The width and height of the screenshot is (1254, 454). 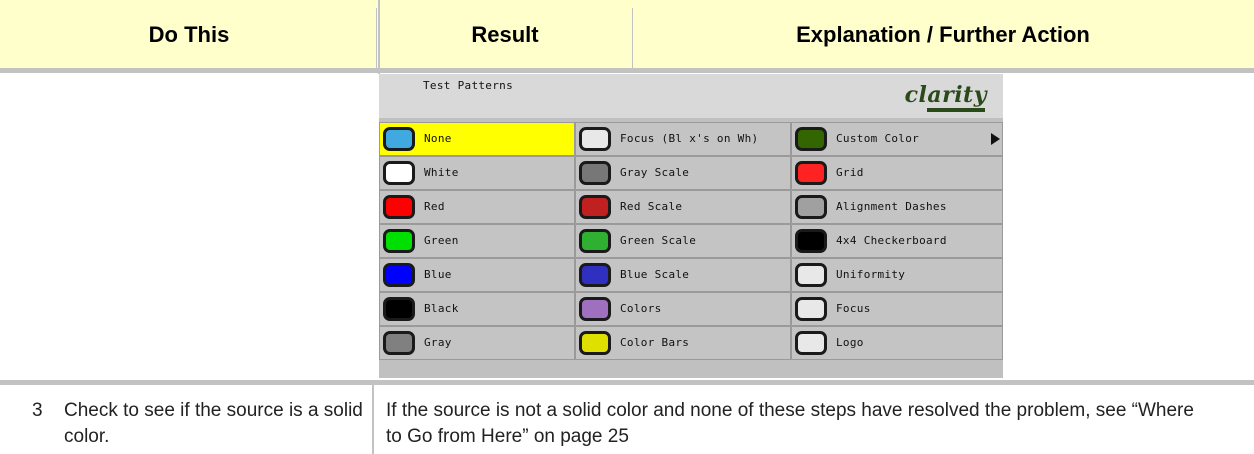 What do you see at coordinates (595, 139) in the screenshot?
I see `focus-bl-on-wh-icon` at bounding box center [595, 139].